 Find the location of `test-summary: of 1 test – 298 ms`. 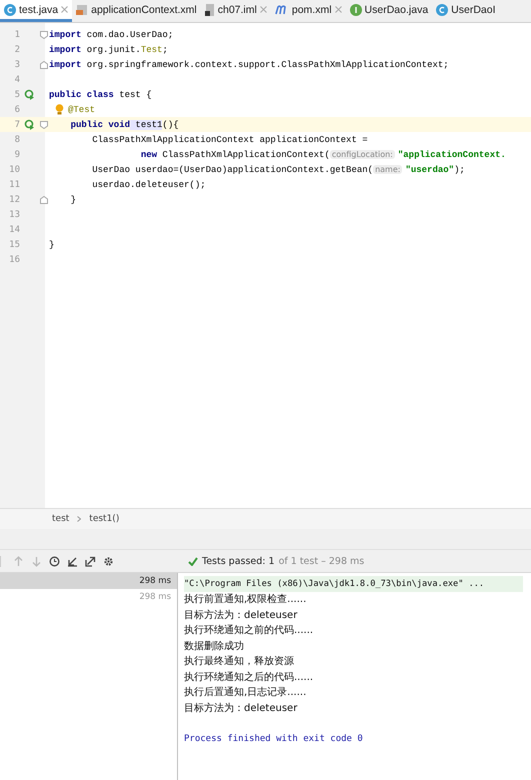

test-summary: of 1 test – 298 ms is located at coordinates (321, 561).